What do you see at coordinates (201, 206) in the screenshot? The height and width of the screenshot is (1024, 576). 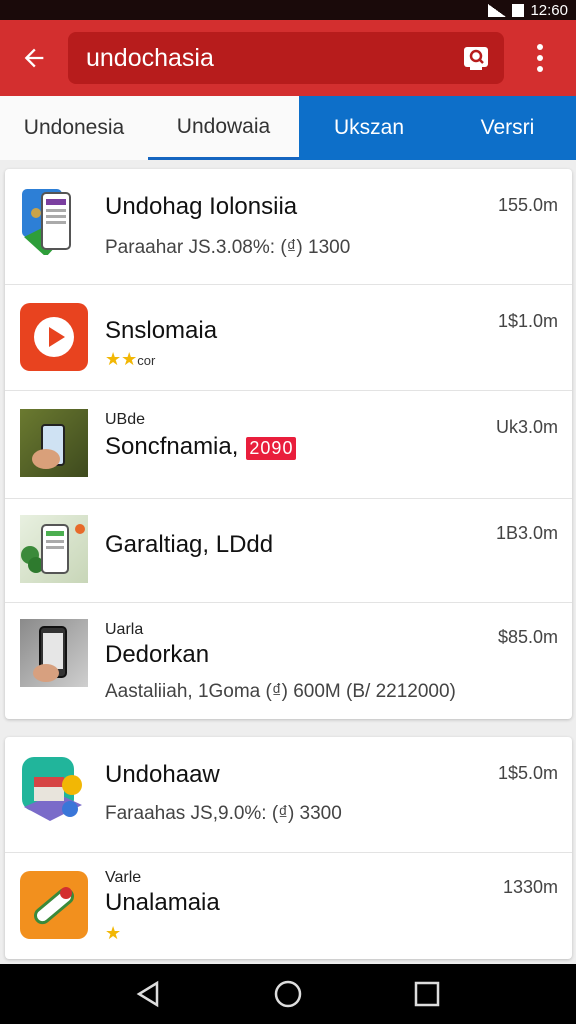 I see `app-title: Undohag Iolonsiia` at bounding box center [201, 206].